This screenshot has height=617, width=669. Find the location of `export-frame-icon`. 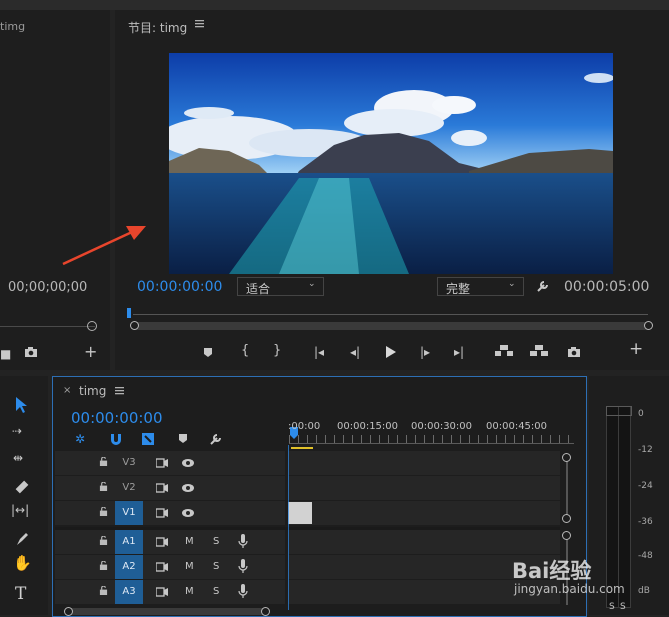

export-frame-icon is located at coordinates (574, 353).